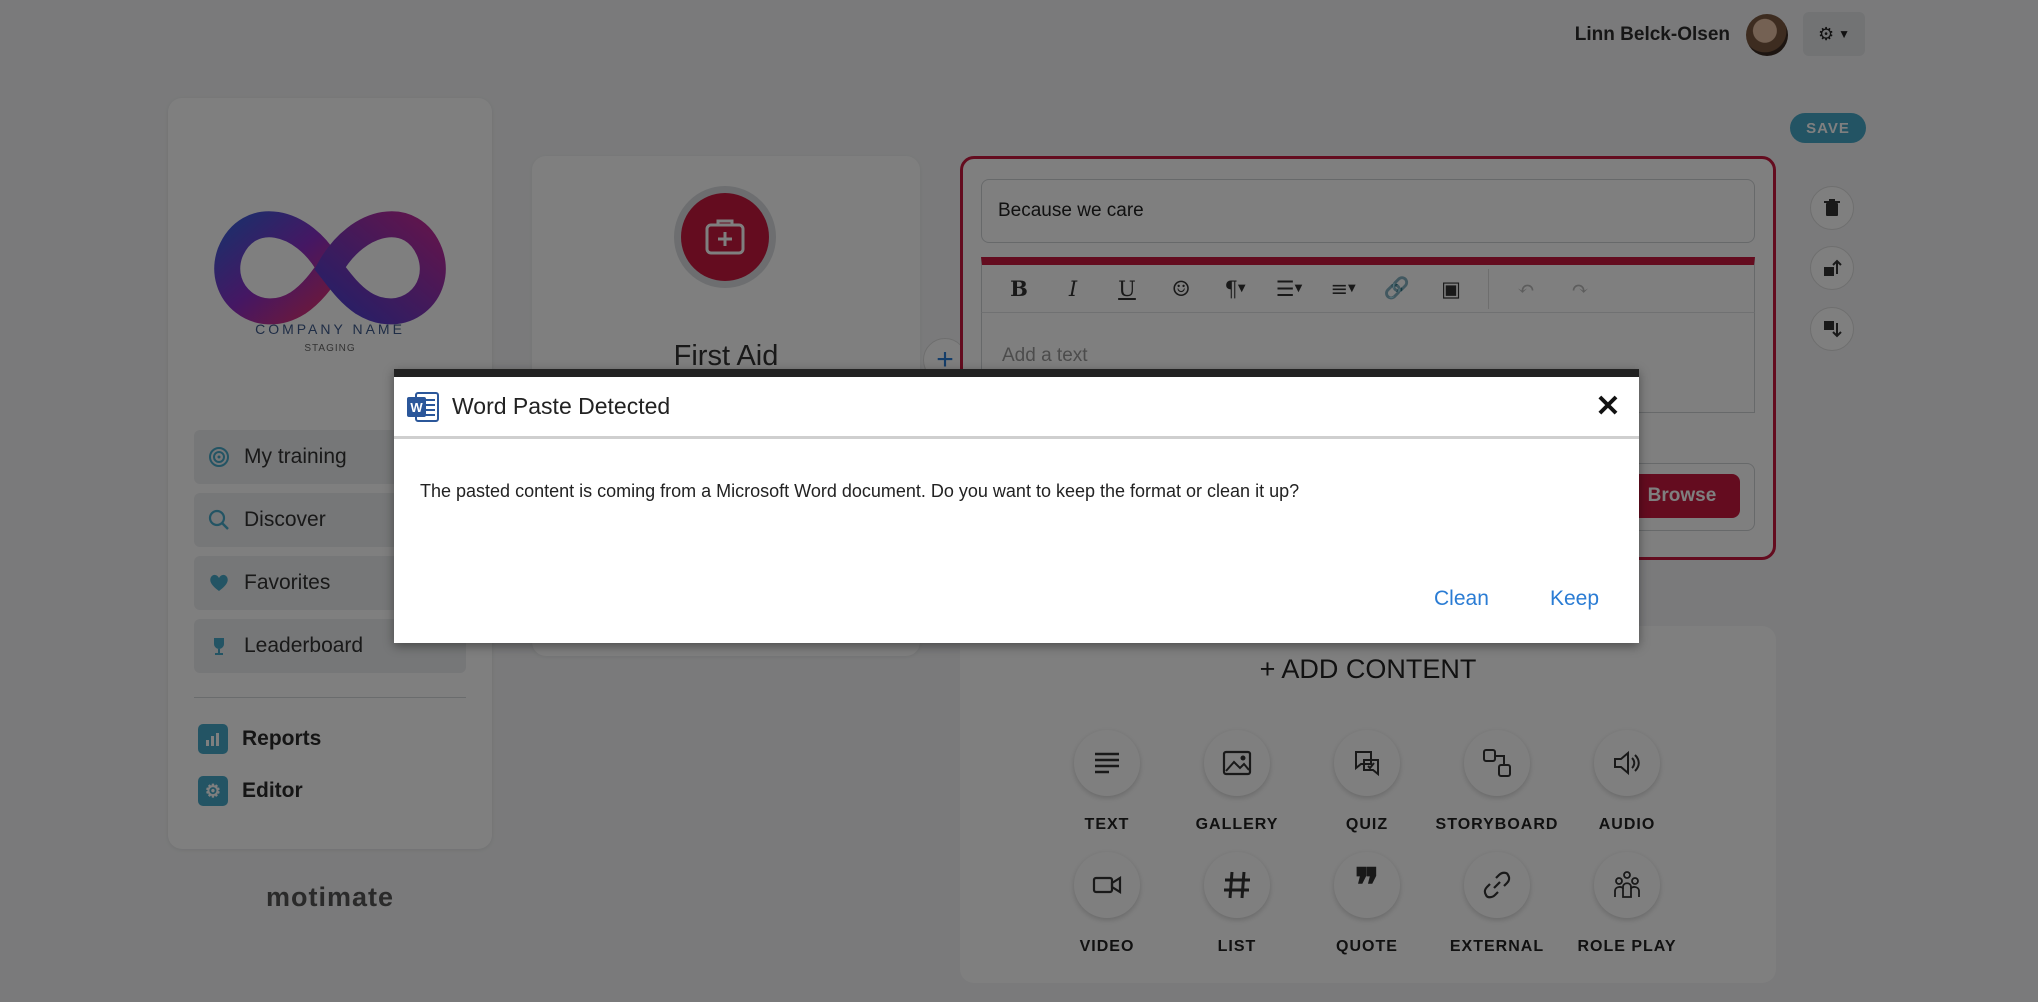 This screenshot has height=1002, width=2038. Describe the element at coordinates (561, 406) in the screenshot. I see `dialog-title: Word Paste Detected` at that location.